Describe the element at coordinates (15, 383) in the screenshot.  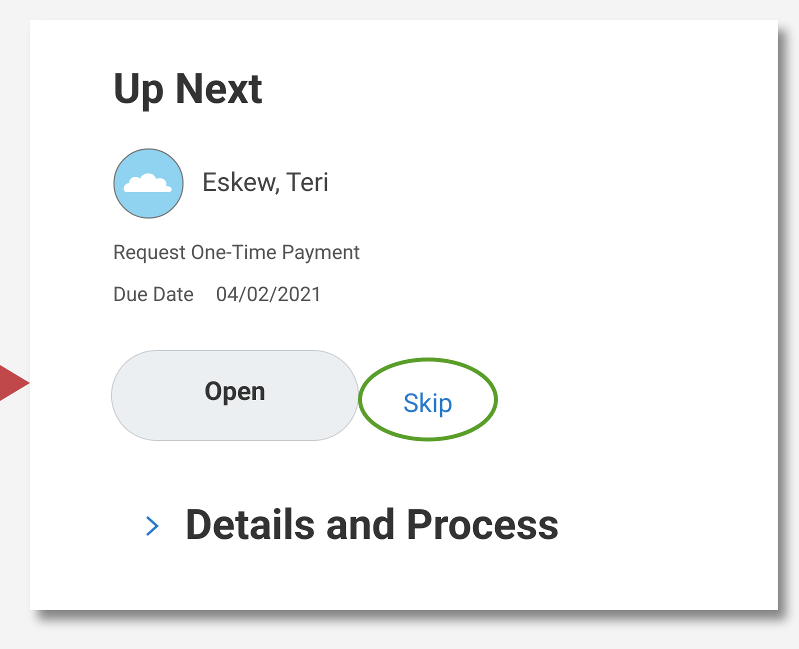
I see `pointer-arrow-icon` at that location.